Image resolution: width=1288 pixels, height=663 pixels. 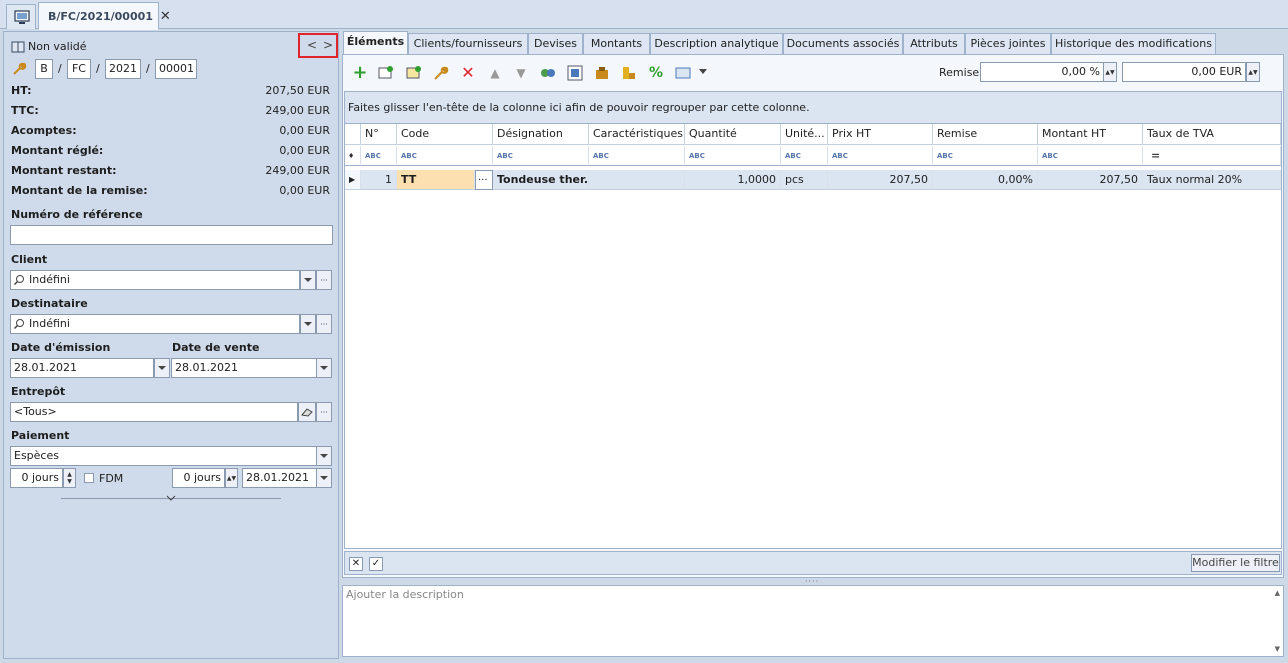 What do you see at coordinates (79, 69) in the screenshot?
I see `series-fc-field: FC` at bounding box center [79, 69].